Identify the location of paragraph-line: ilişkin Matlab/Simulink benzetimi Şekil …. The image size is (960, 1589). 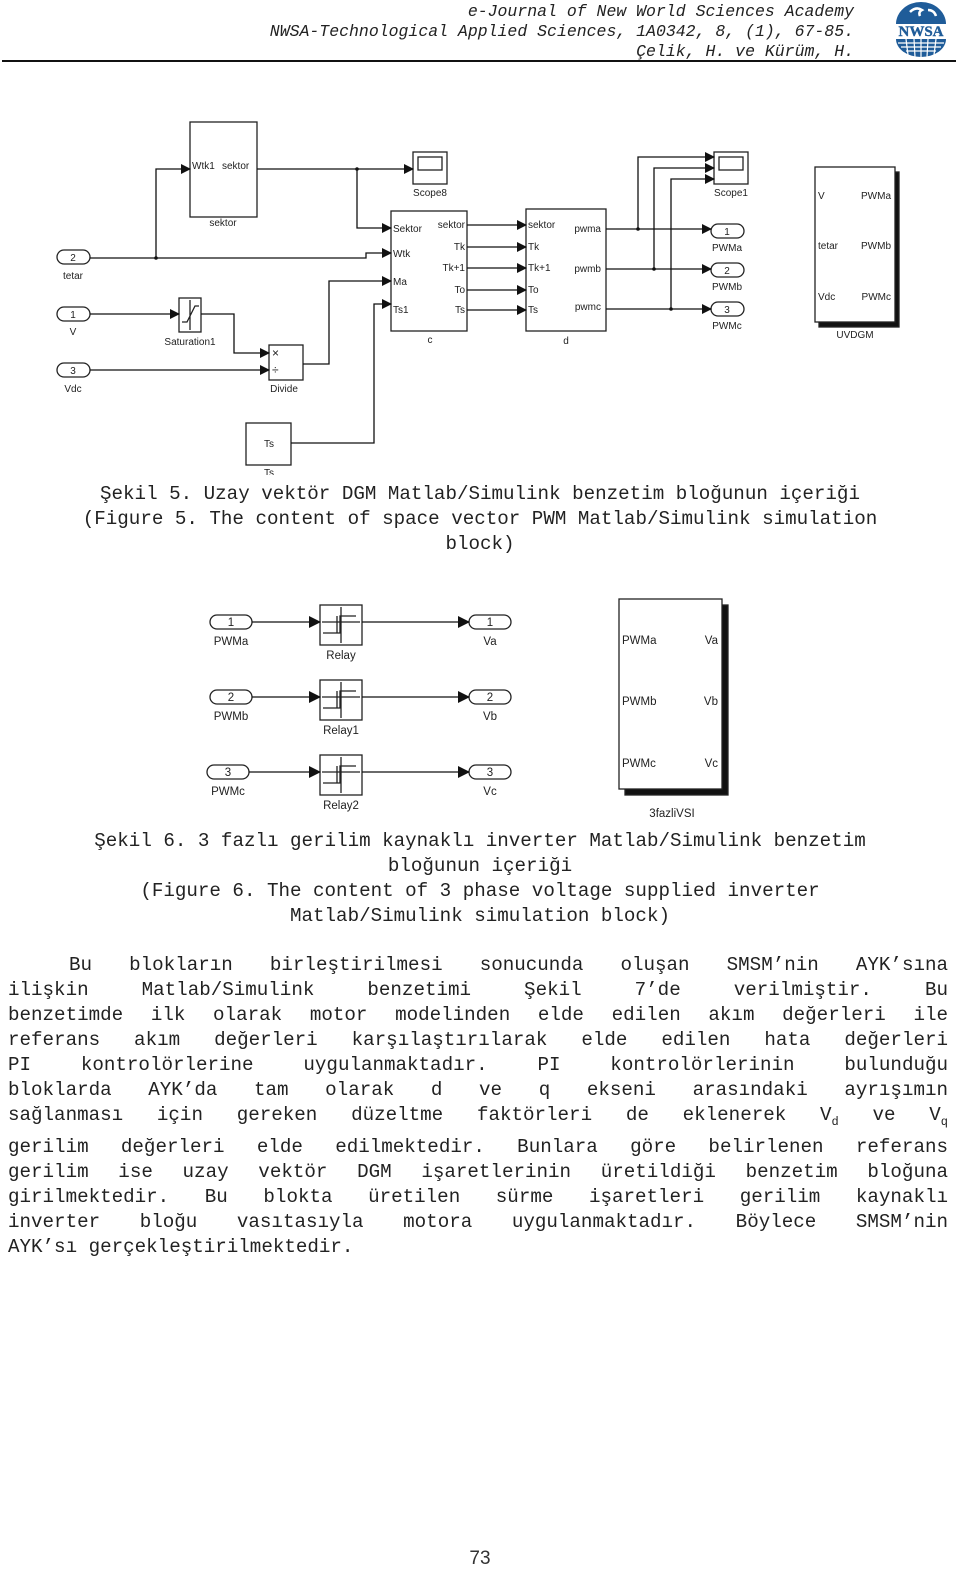
(478, 990).